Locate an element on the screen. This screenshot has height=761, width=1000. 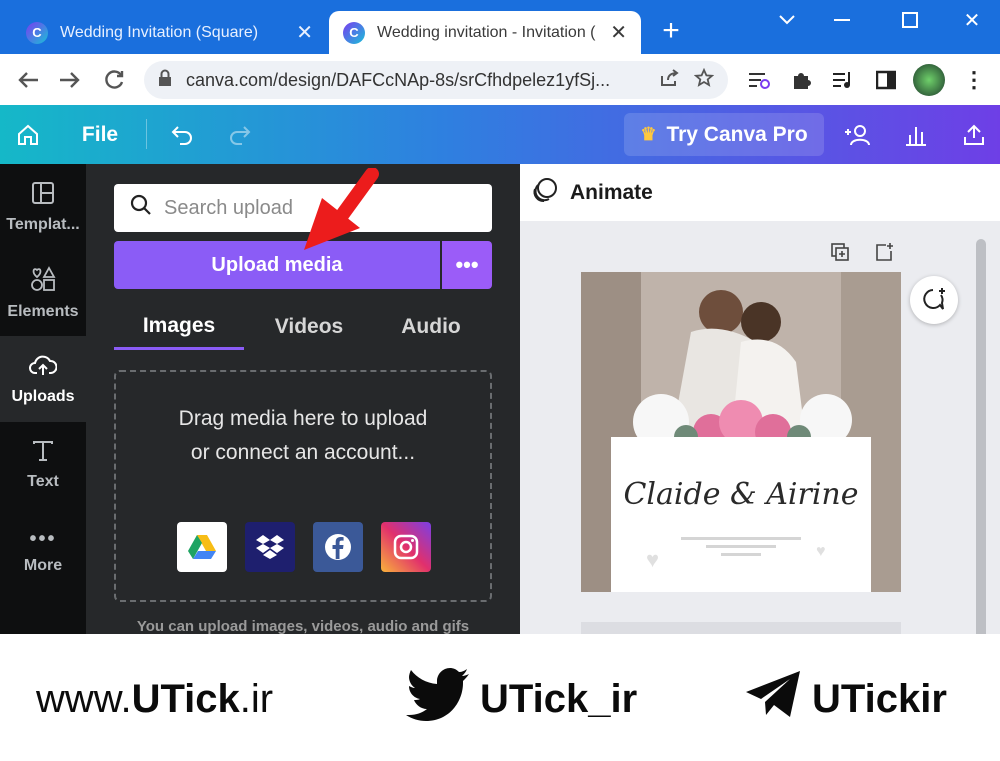
website-brand: UTick is located at coordinates (185, 698).